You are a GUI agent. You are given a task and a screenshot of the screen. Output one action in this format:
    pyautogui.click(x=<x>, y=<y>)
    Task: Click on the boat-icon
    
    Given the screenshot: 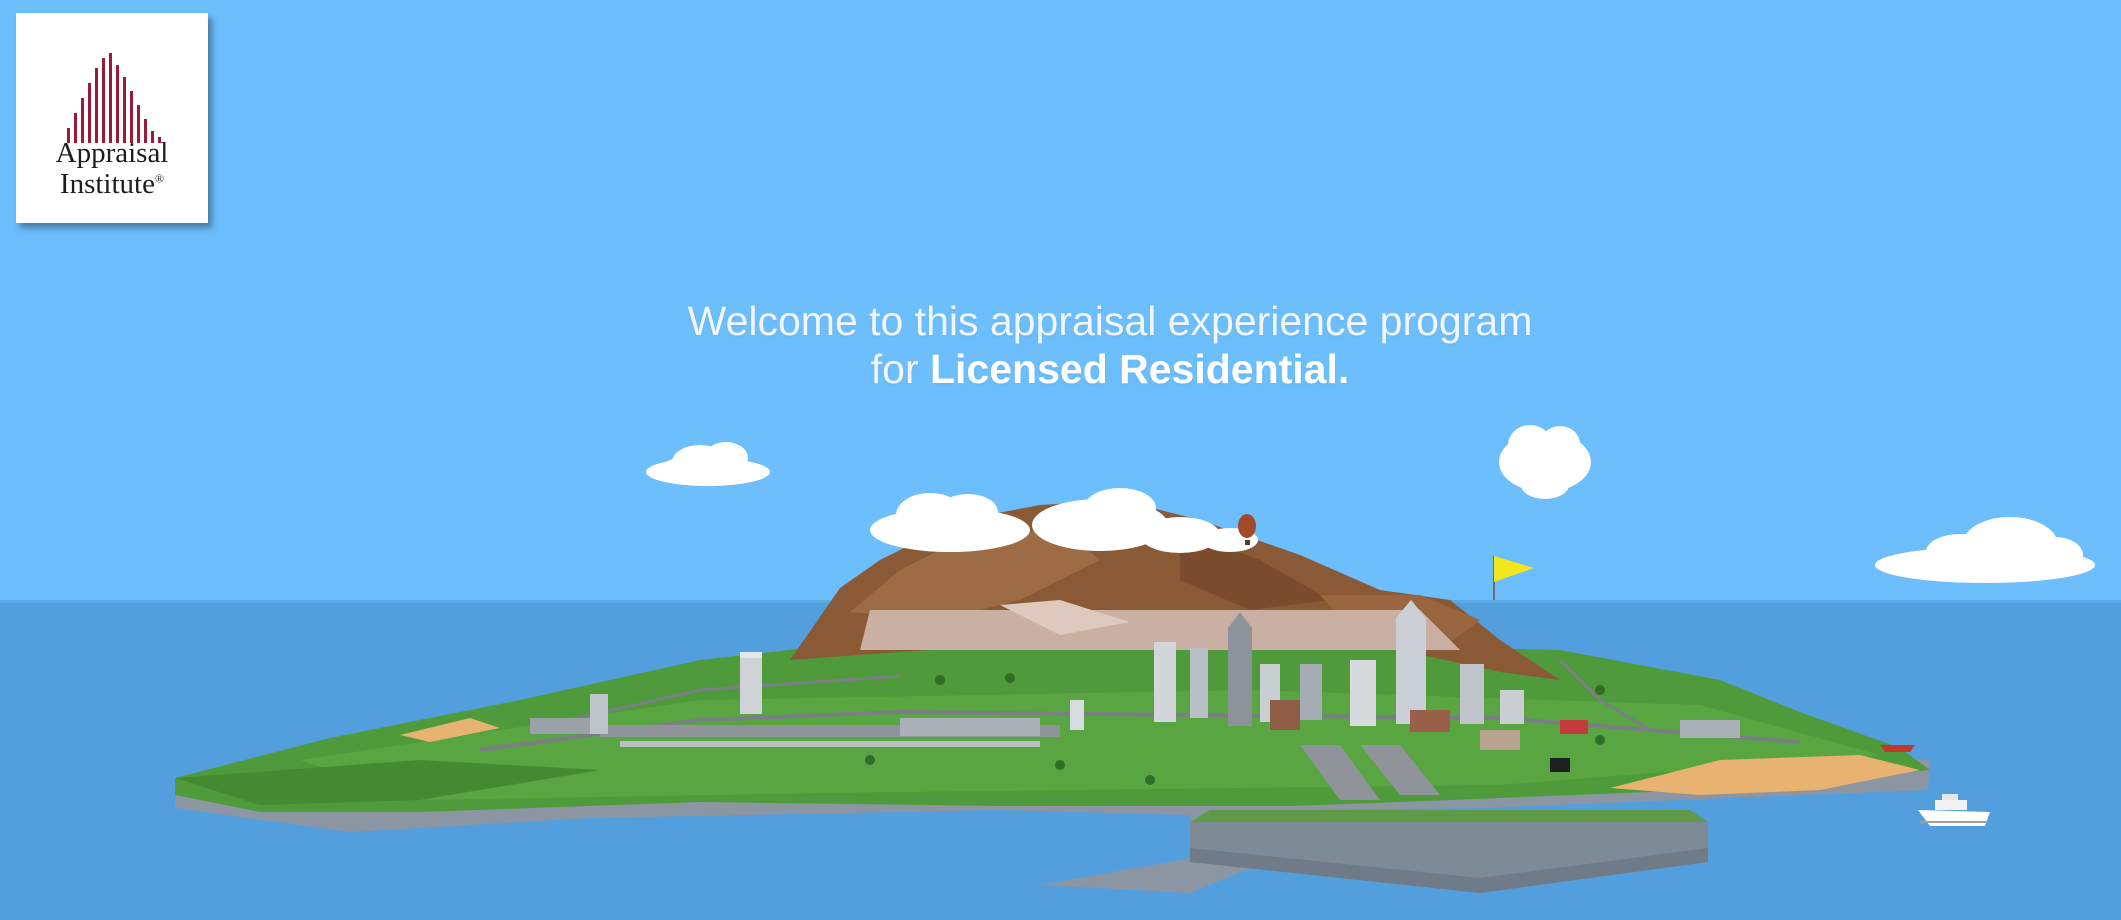 What is the action you would take?
    pyautogui.click(x=1897, y=748)
    